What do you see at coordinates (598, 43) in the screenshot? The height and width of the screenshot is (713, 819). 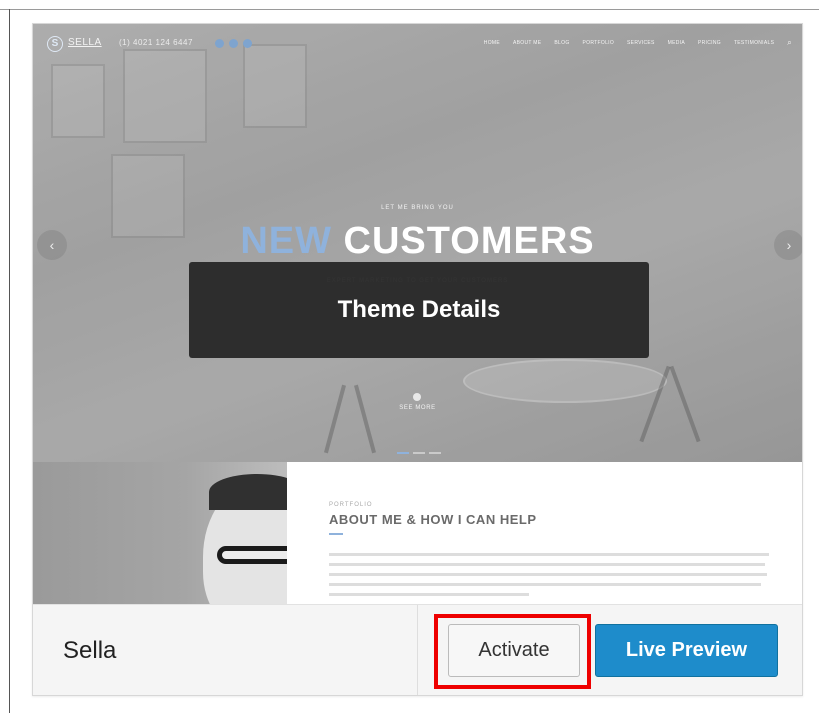 I see `nav-item-portfolio: PORTFOLIO` at bounding box center [598, 43].